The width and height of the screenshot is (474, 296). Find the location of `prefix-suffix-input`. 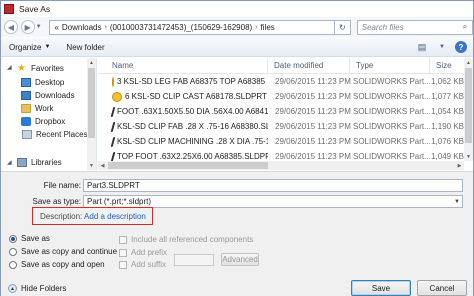

prefix-suffix-input is located at coordinates (194, 260).